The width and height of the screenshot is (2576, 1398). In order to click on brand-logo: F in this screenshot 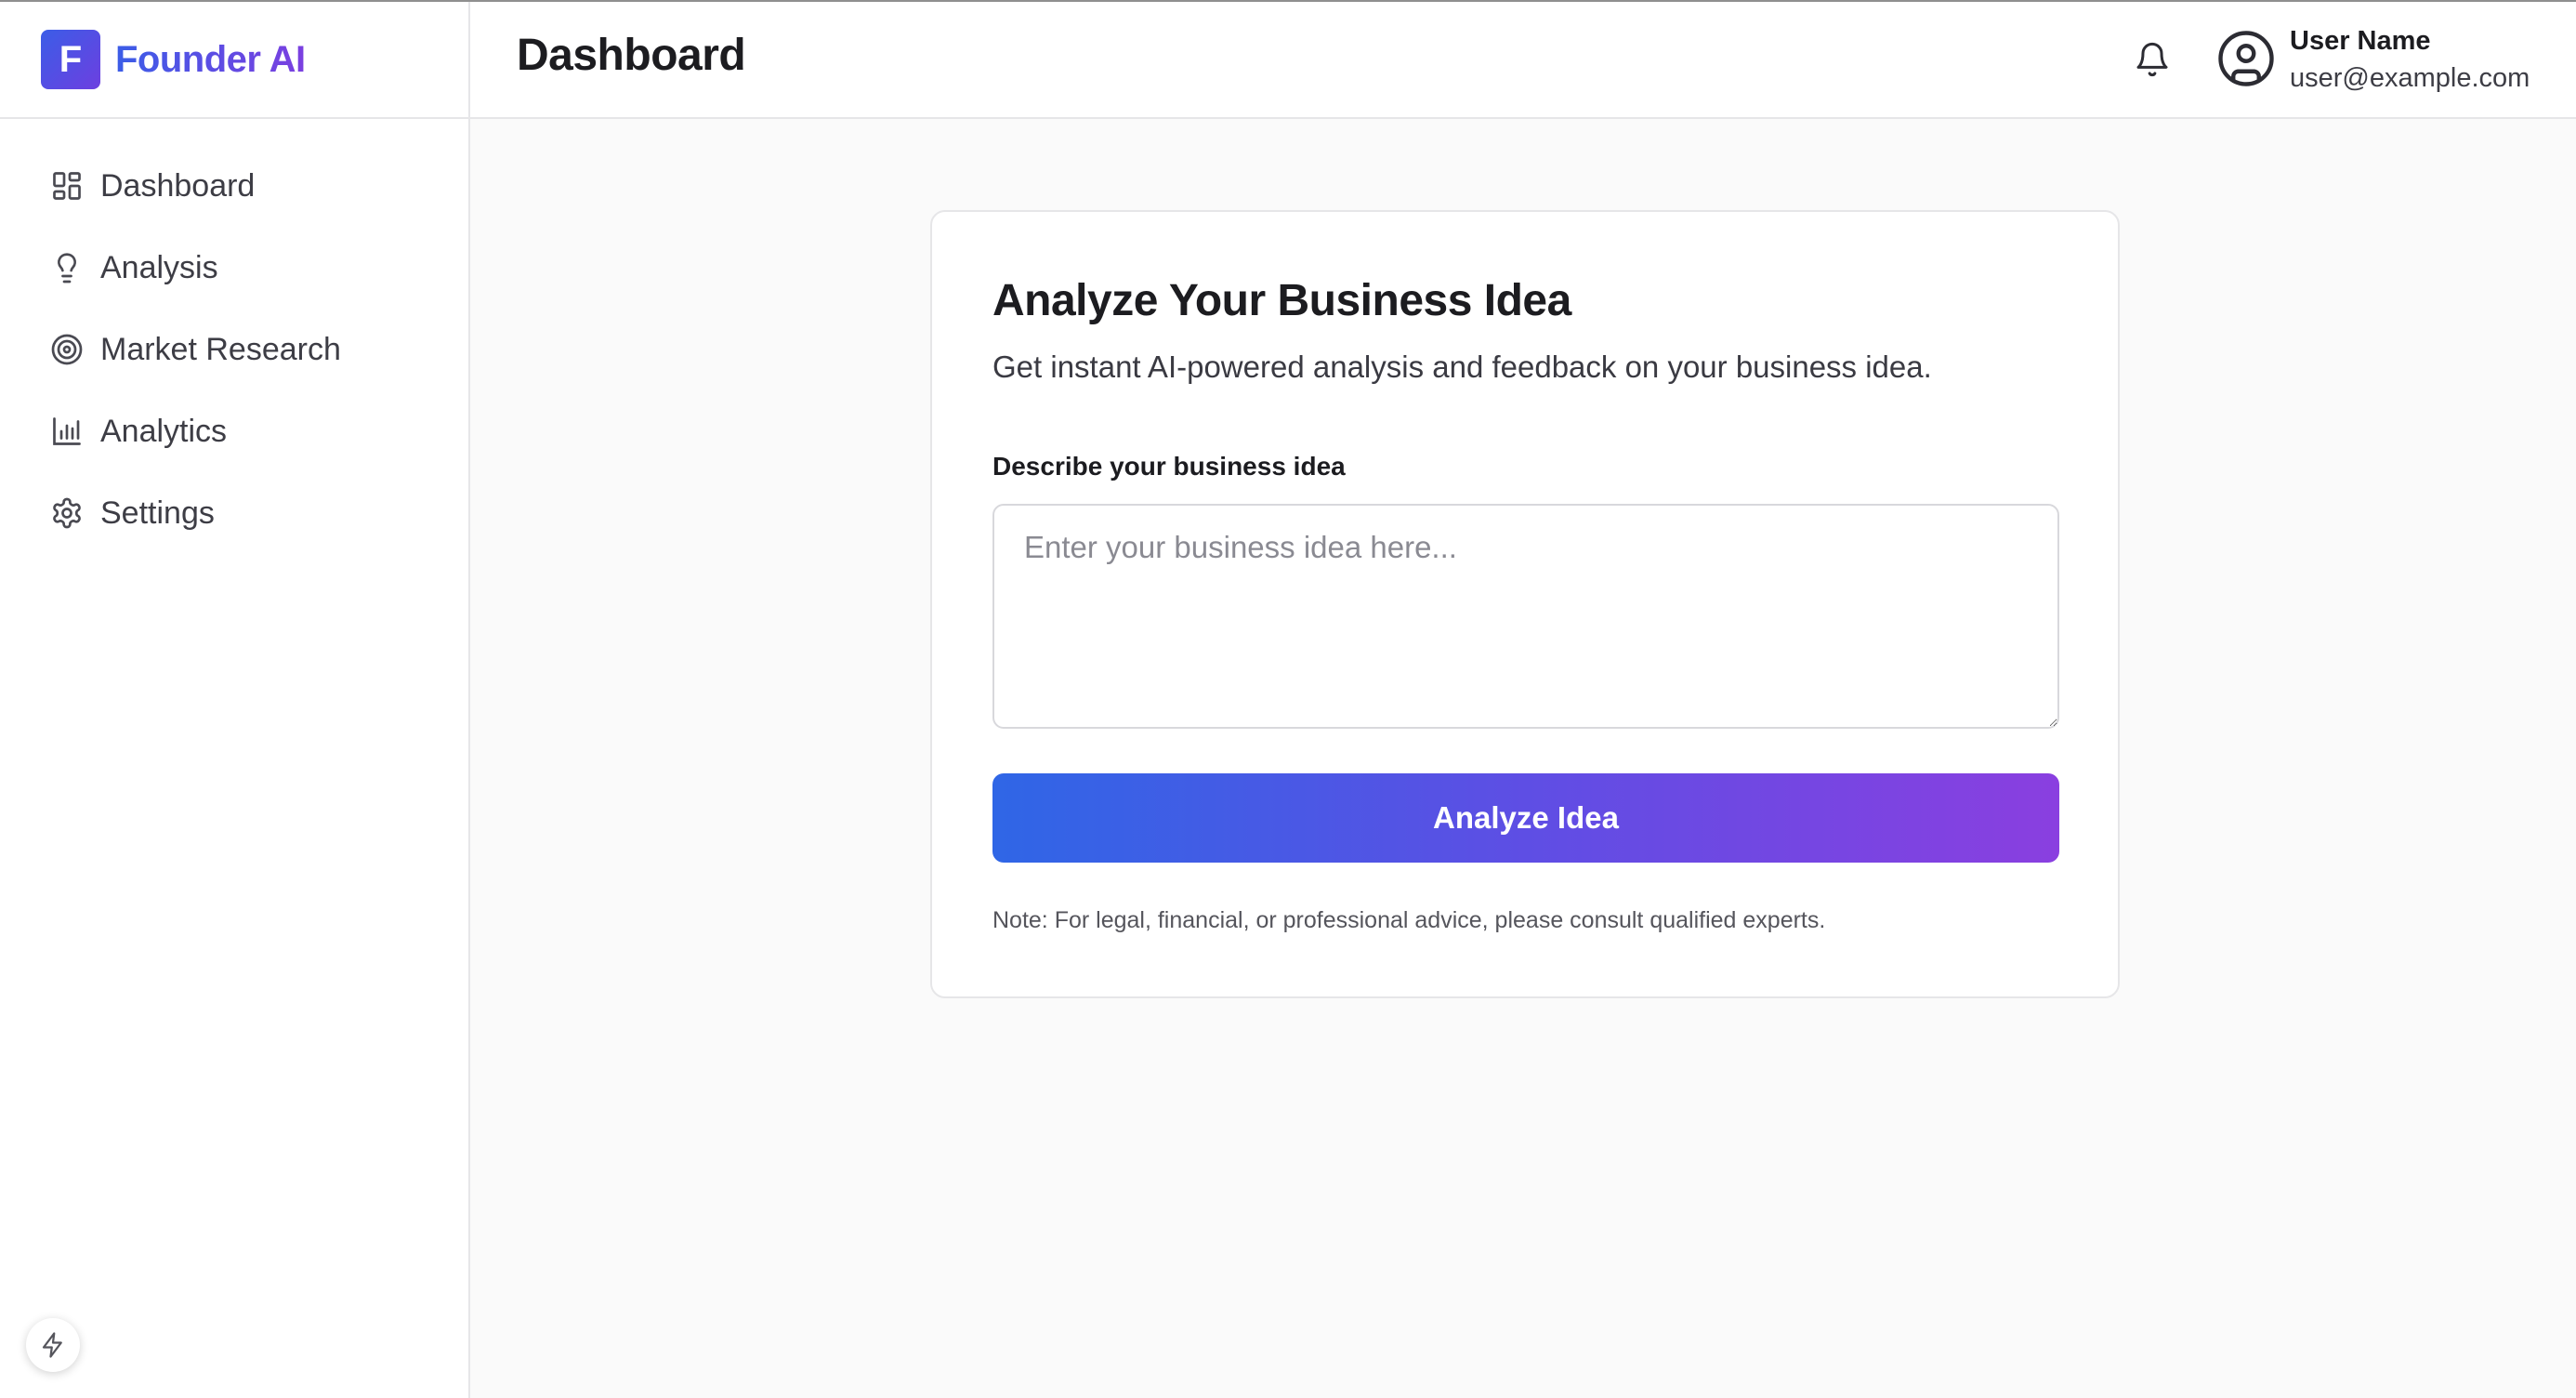, I will do `click(70, 59)`.